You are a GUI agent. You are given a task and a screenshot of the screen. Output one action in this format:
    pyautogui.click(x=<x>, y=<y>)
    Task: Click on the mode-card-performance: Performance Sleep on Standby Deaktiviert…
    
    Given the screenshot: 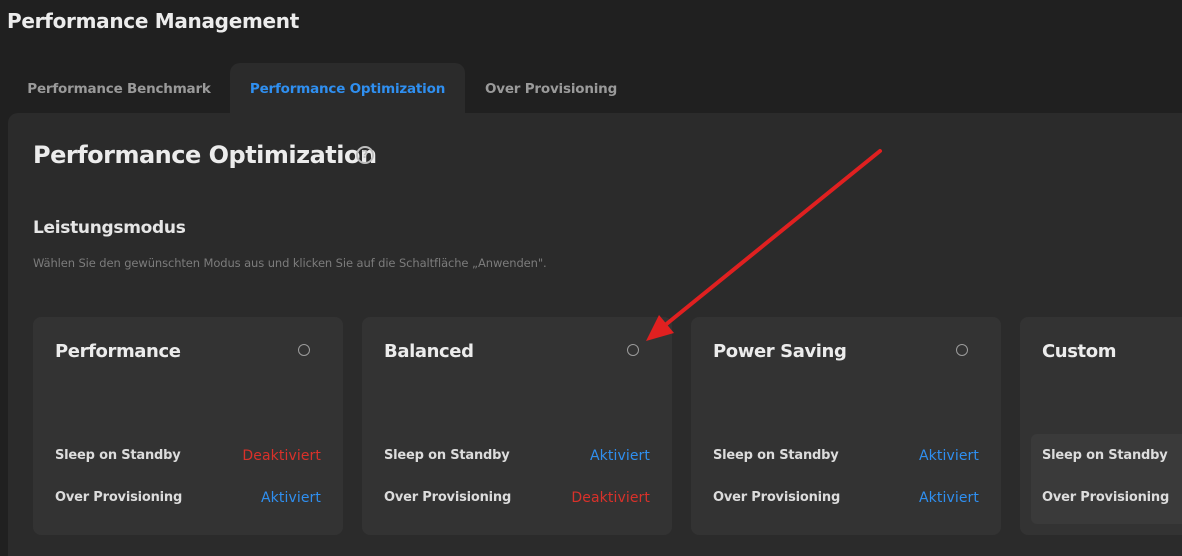 What is the action you would take?
    pyautogui.click(x=188, y=426)
    